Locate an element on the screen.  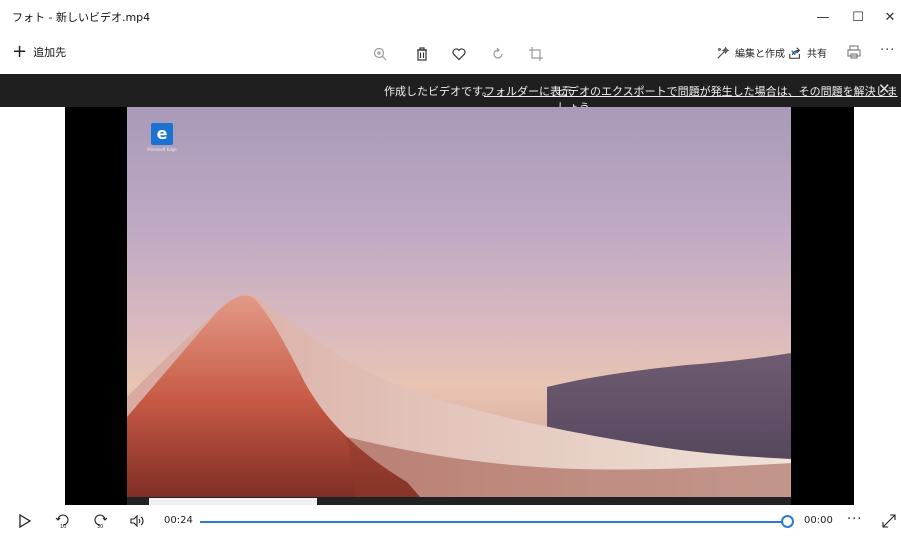
add-to-button: + 追加先 is located at coordinates (39, 51).